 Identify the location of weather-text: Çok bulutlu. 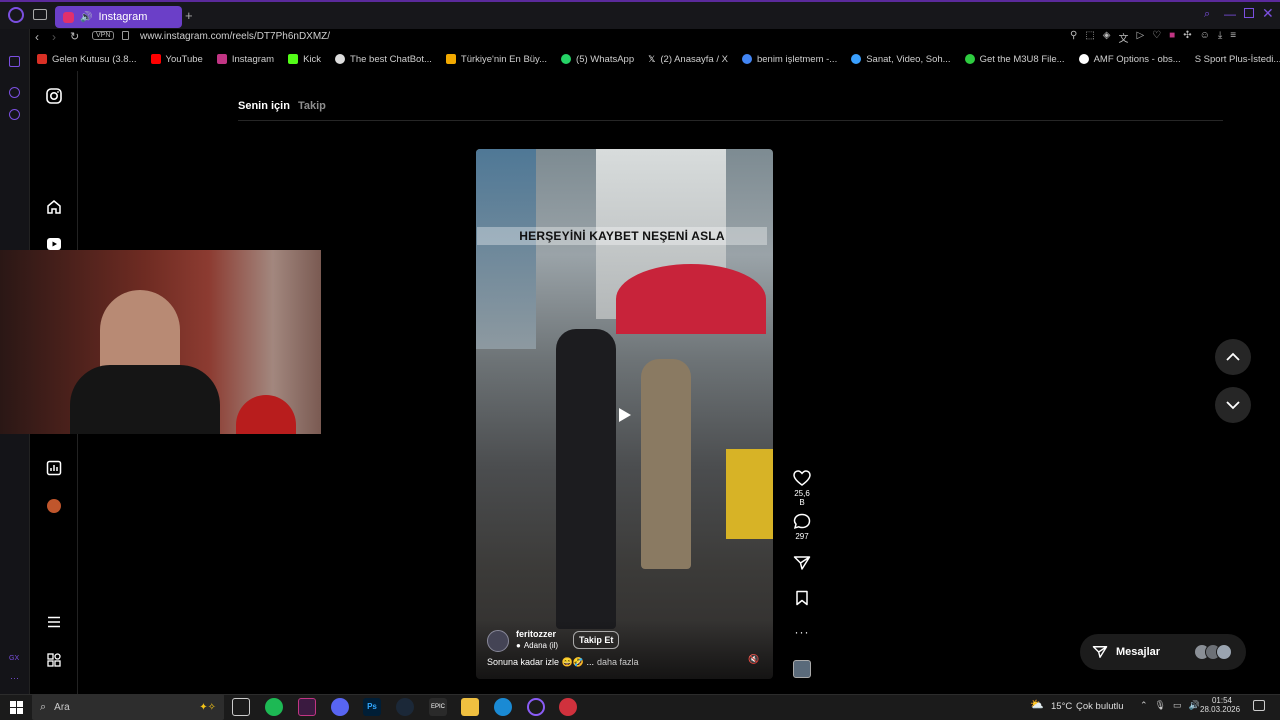
(1100, 706).